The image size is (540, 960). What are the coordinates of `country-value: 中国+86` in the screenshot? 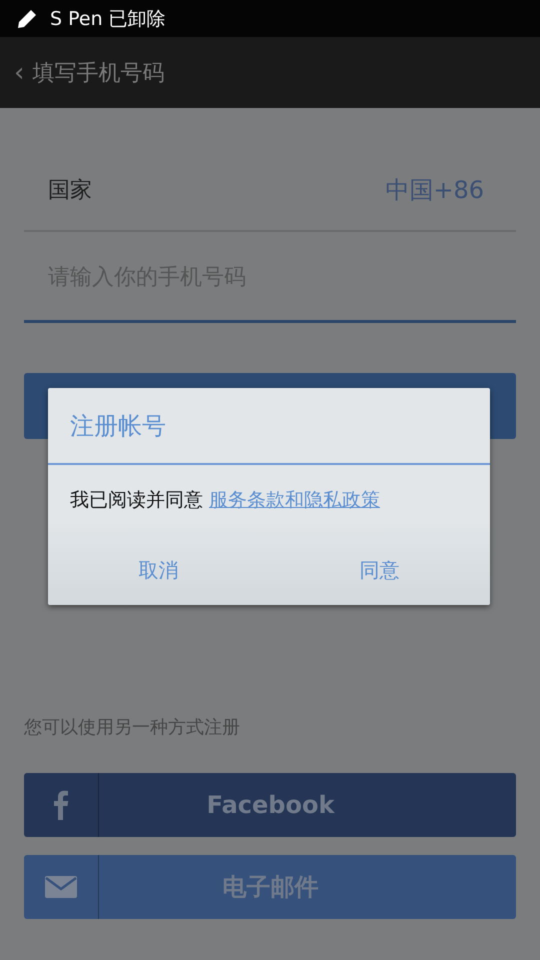 It's located at (434, 190).